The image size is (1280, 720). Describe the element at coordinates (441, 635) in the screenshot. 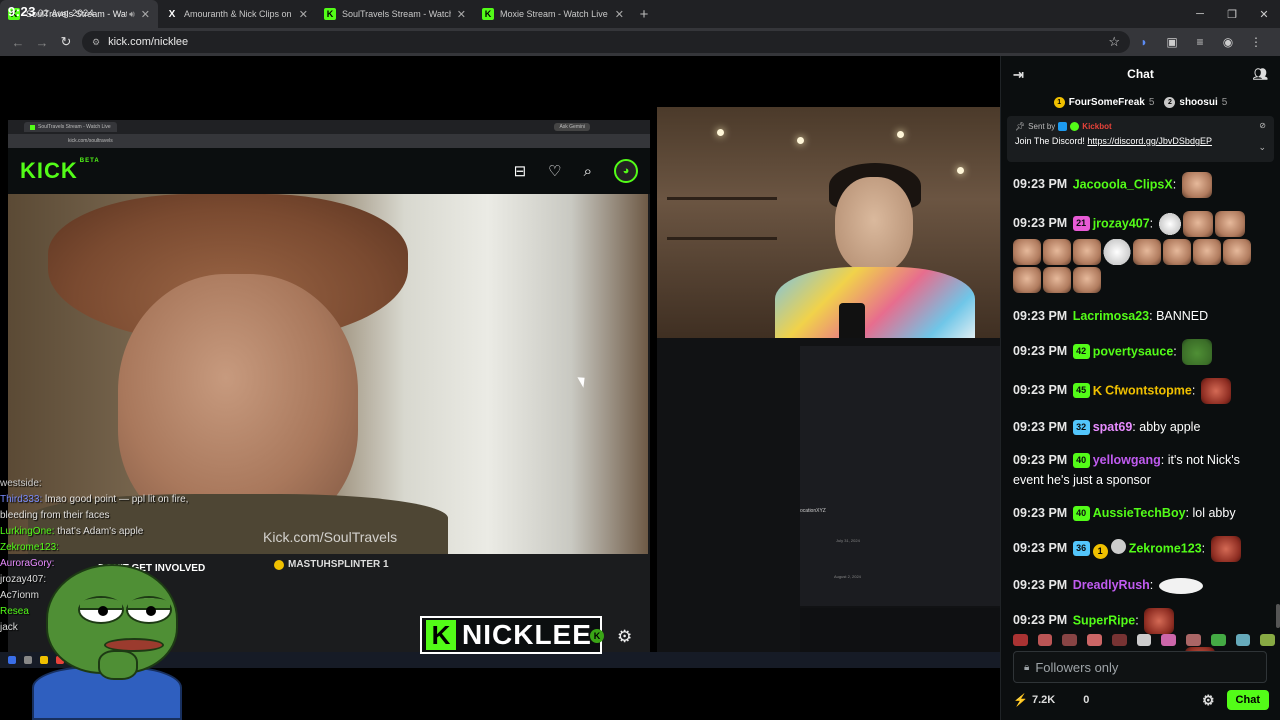

I see `kick-k-logo: K` at that location.